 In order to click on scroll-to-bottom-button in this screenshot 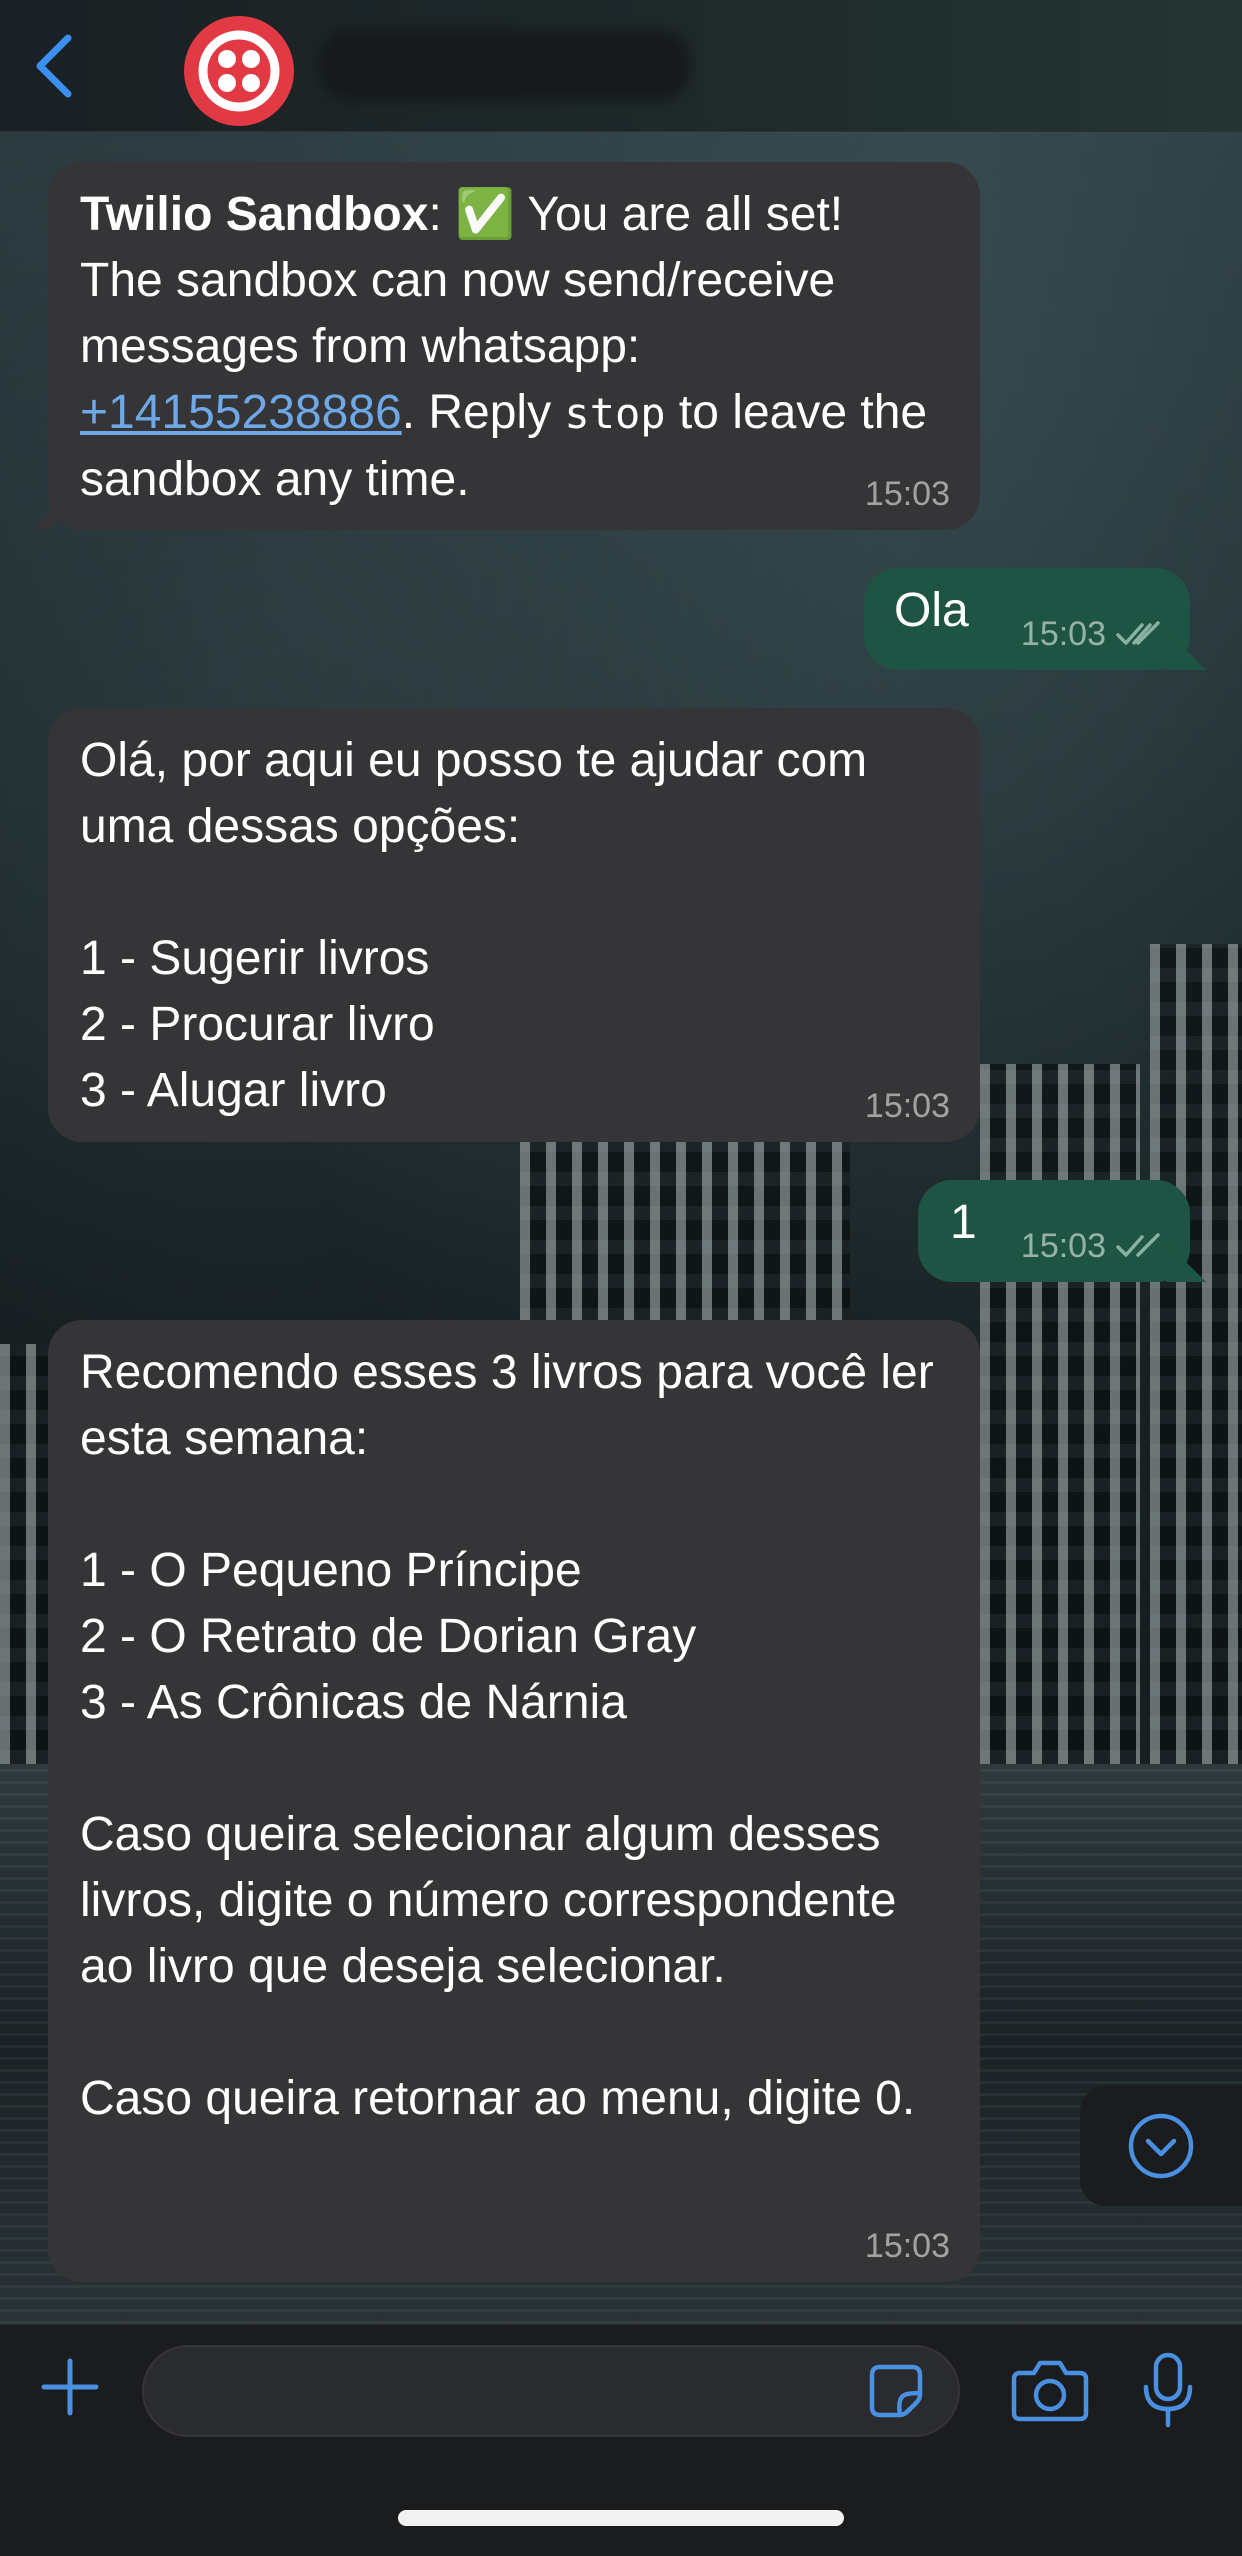, I will do `click(1161, 2146)`.